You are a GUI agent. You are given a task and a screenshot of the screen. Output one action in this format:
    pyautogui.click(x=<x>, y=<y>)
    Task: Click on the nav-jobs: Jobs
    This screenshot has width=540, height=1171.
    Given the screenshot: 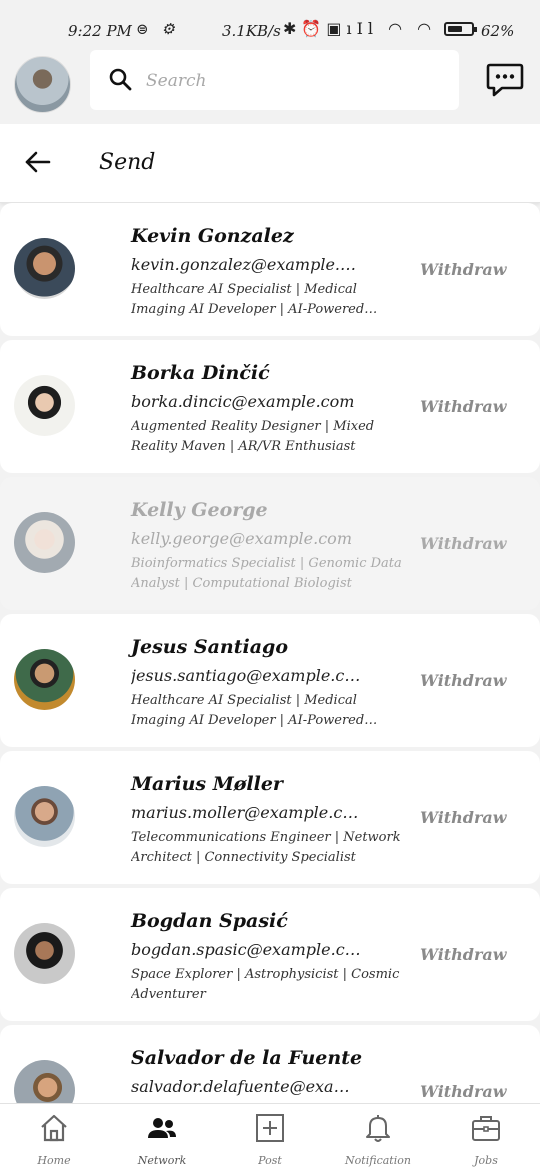 What is the action you would take?
    pyautogui.click(x=486, y=1137)
    